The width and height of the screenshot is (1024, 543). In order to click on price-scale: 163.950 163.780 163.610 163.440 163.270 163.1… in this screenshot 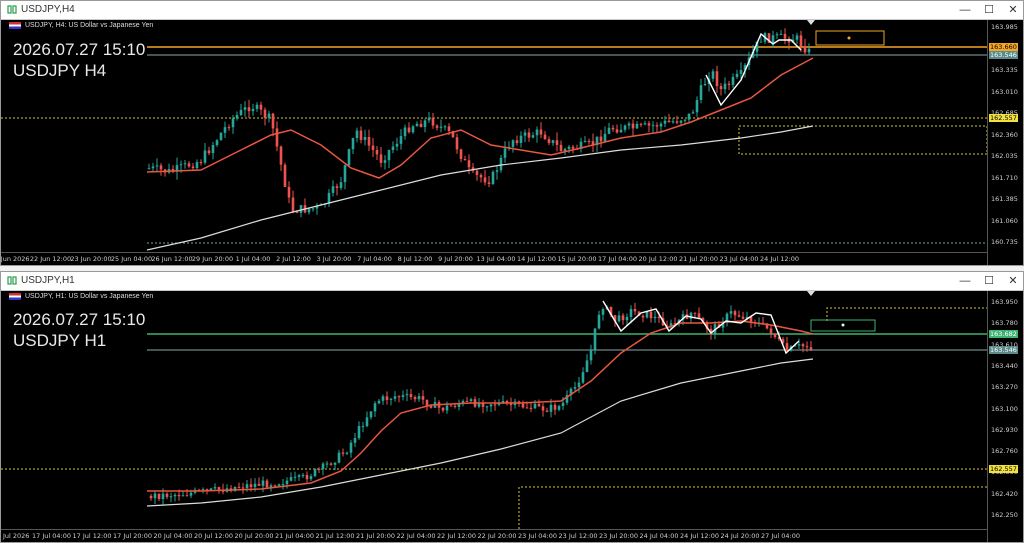, I will do `click(1005, 416)`.